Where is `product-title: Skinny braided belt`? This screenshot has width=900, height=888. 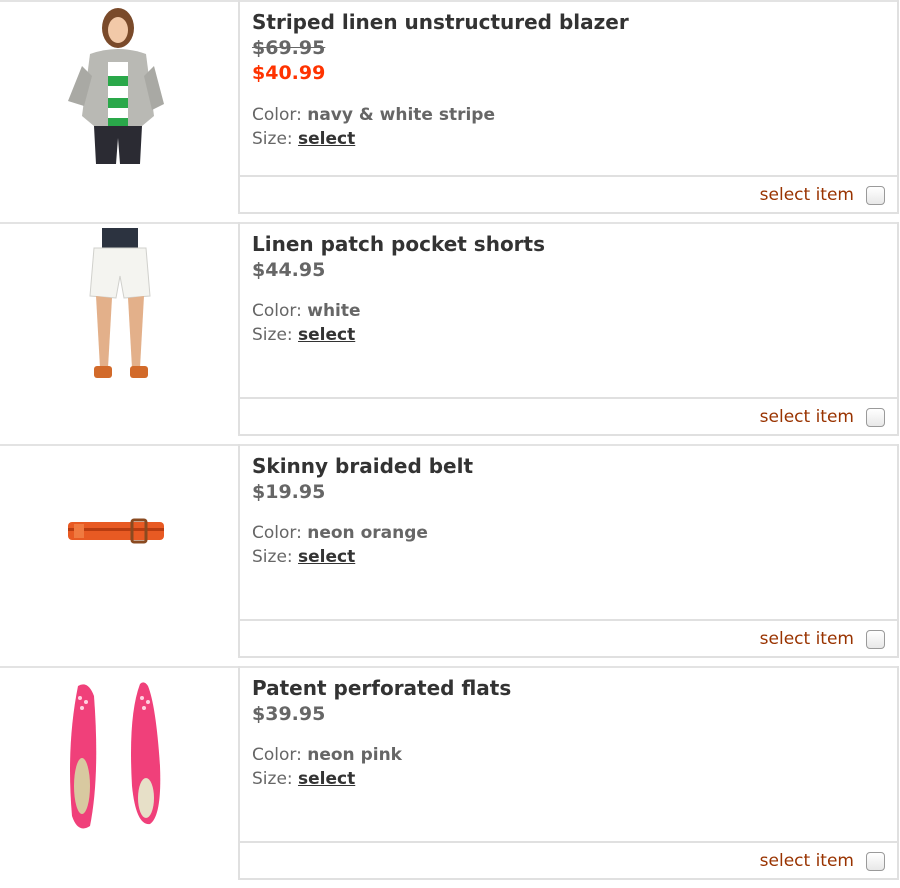 product-title: Skinny braided belt is located at coordinates (362, 466).